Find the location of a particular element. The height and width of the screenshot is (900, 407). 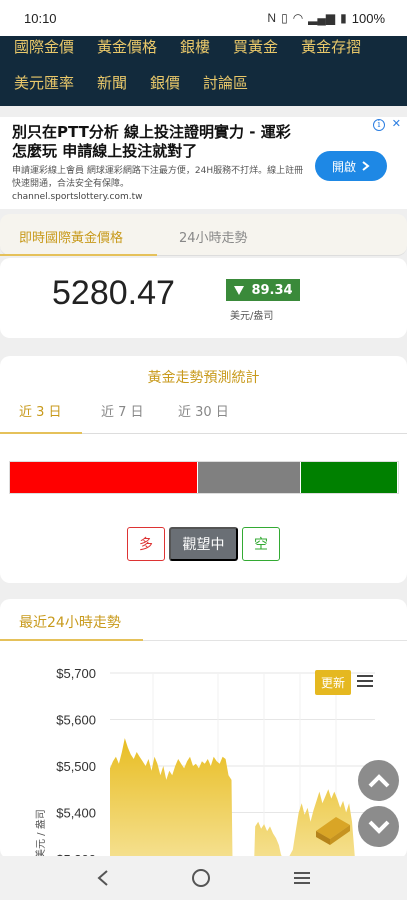

nav-item-r1-1: 黃金價格 is located at coordinates (127, 46).